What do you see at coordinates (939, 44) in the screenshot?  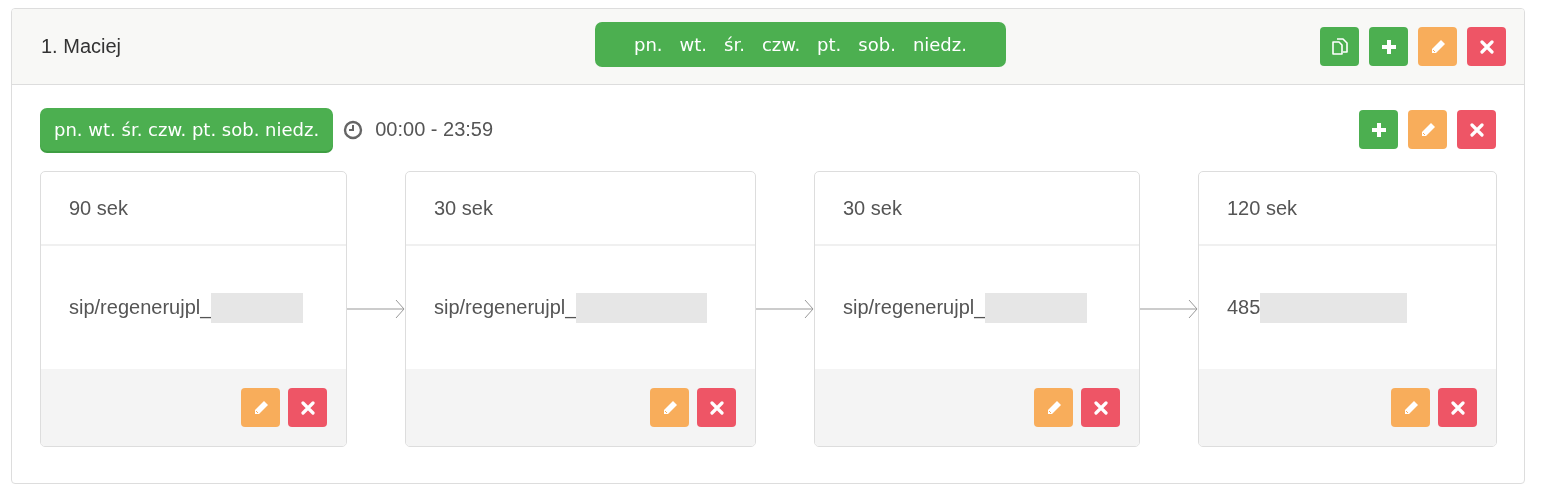 I see `day-label: niedz.` at bounding box center [939, 44].